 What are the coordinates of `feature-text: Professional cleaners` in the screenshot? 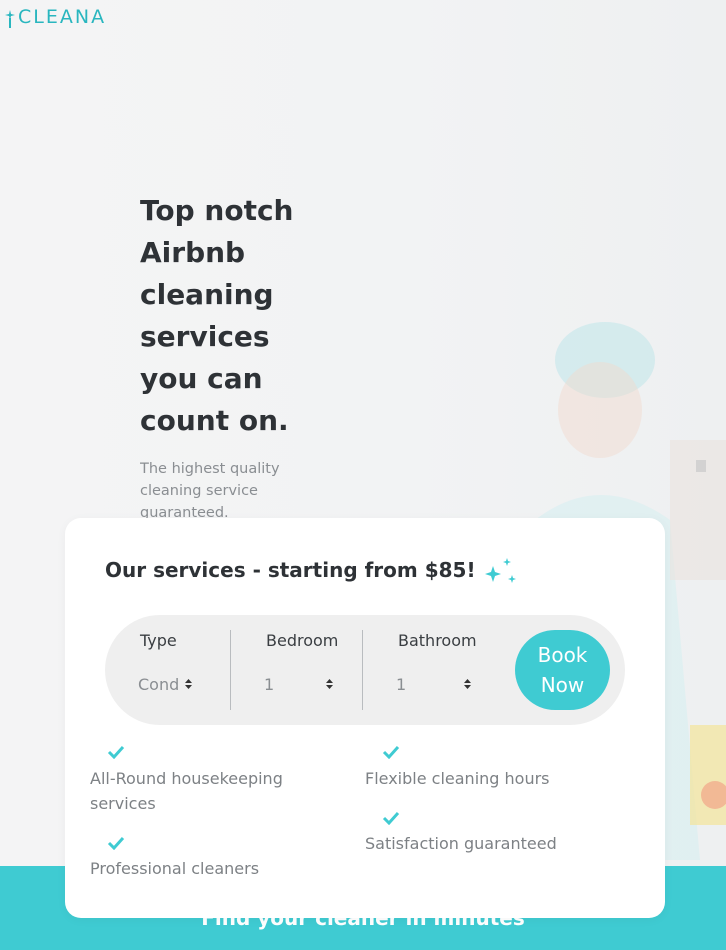 It's located at (175, 868).